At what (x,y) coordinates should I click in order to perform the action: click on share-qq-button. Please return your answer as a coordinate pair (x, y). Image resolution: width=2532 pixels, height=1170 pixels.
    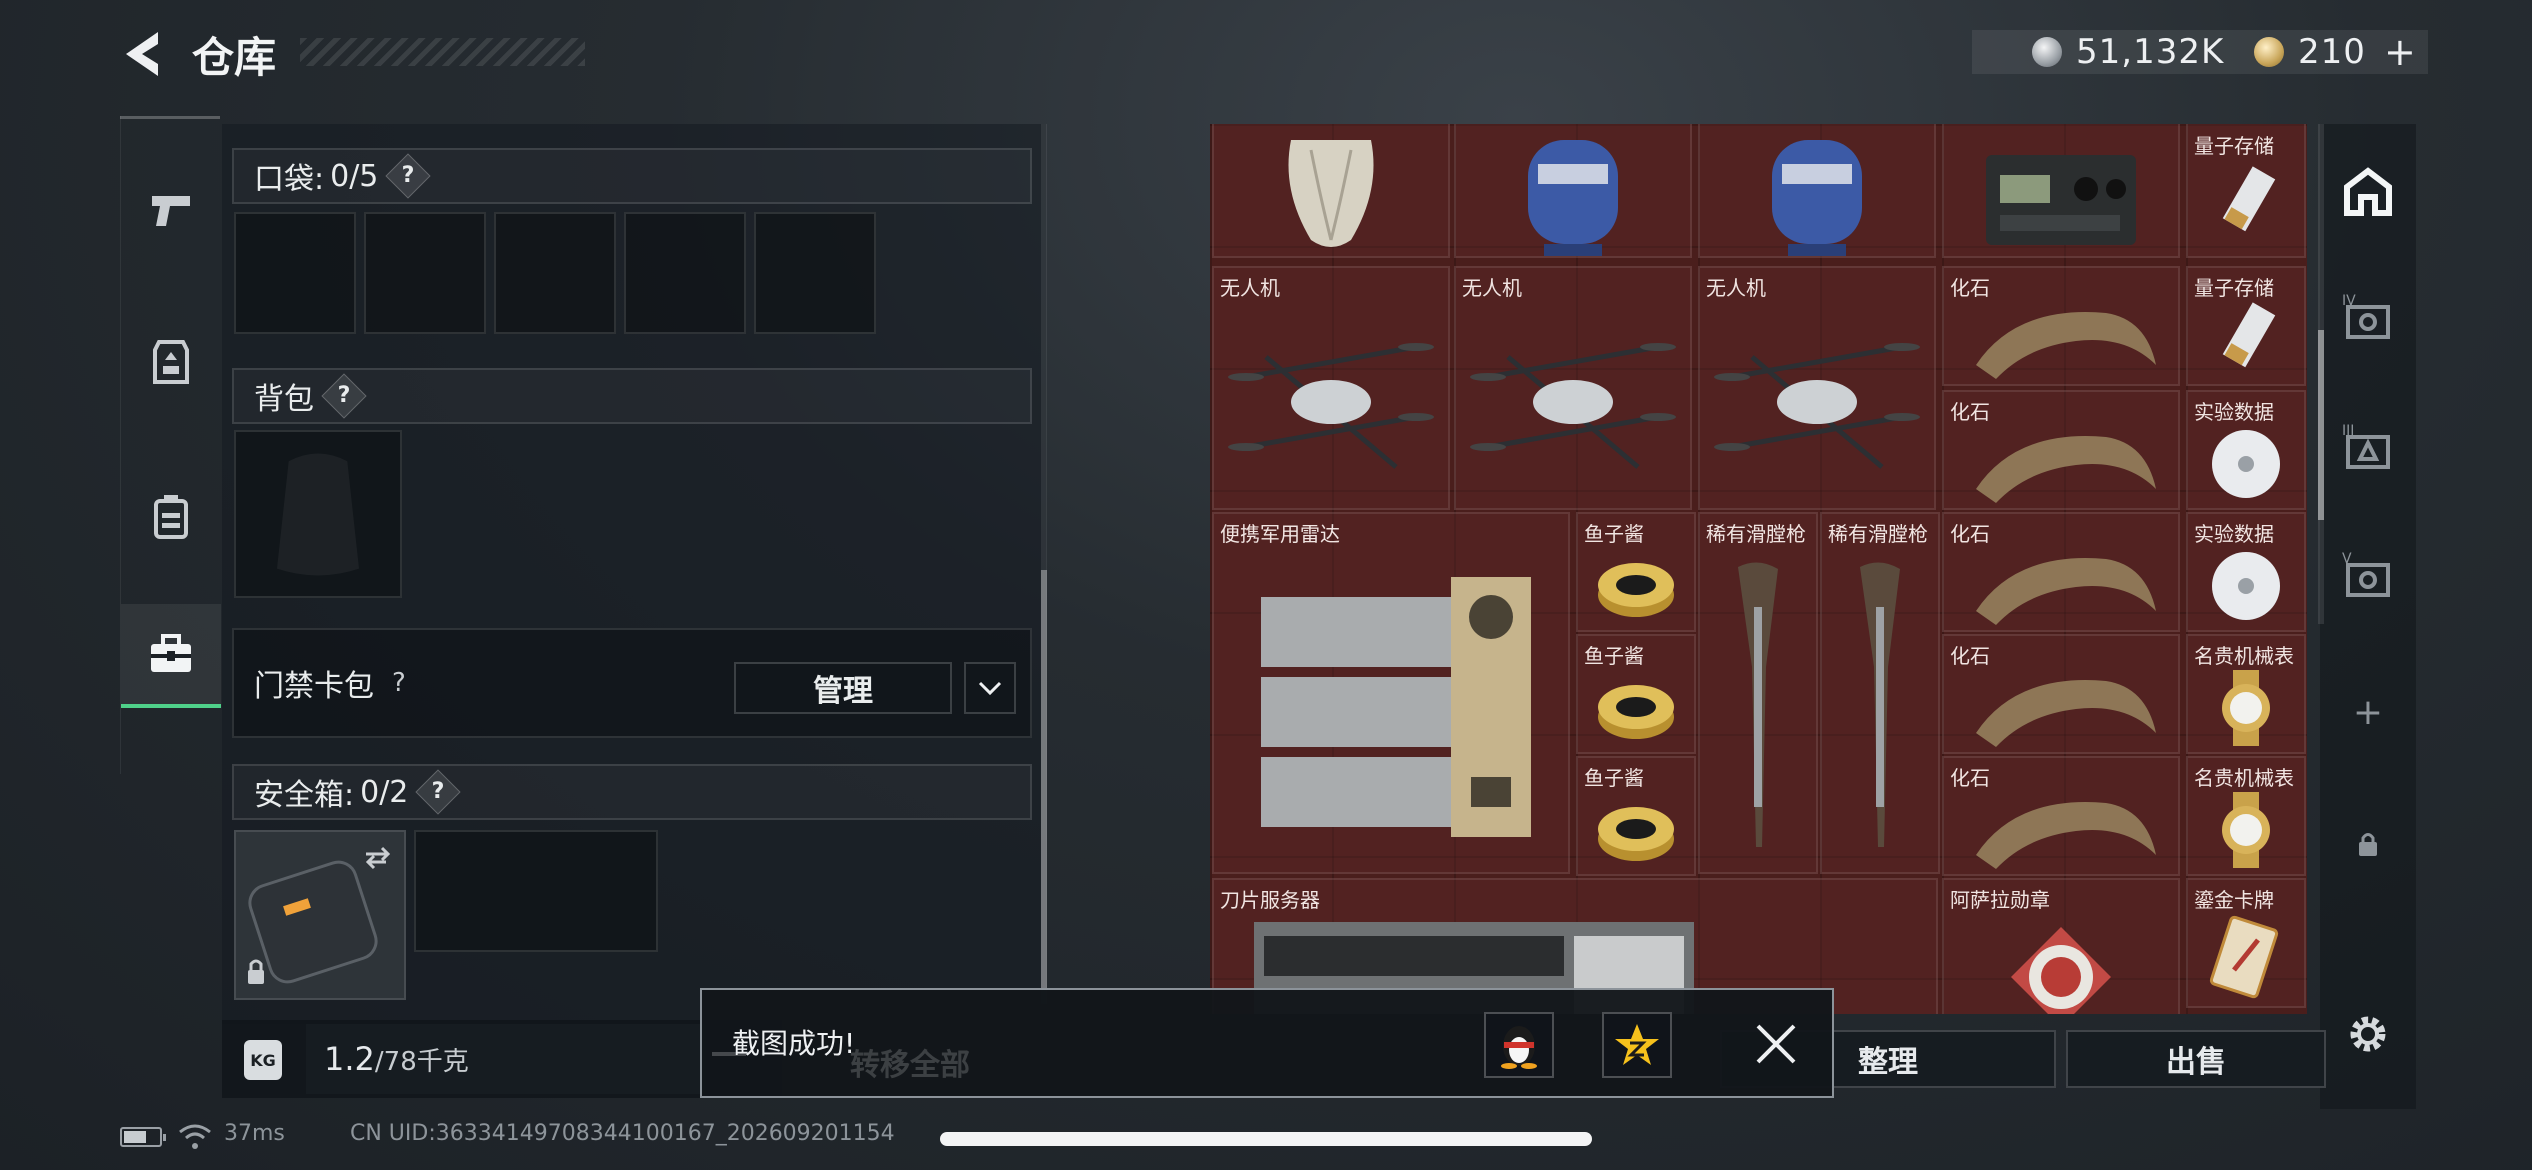
    Looking at the image, I should click on (1519, 1045).